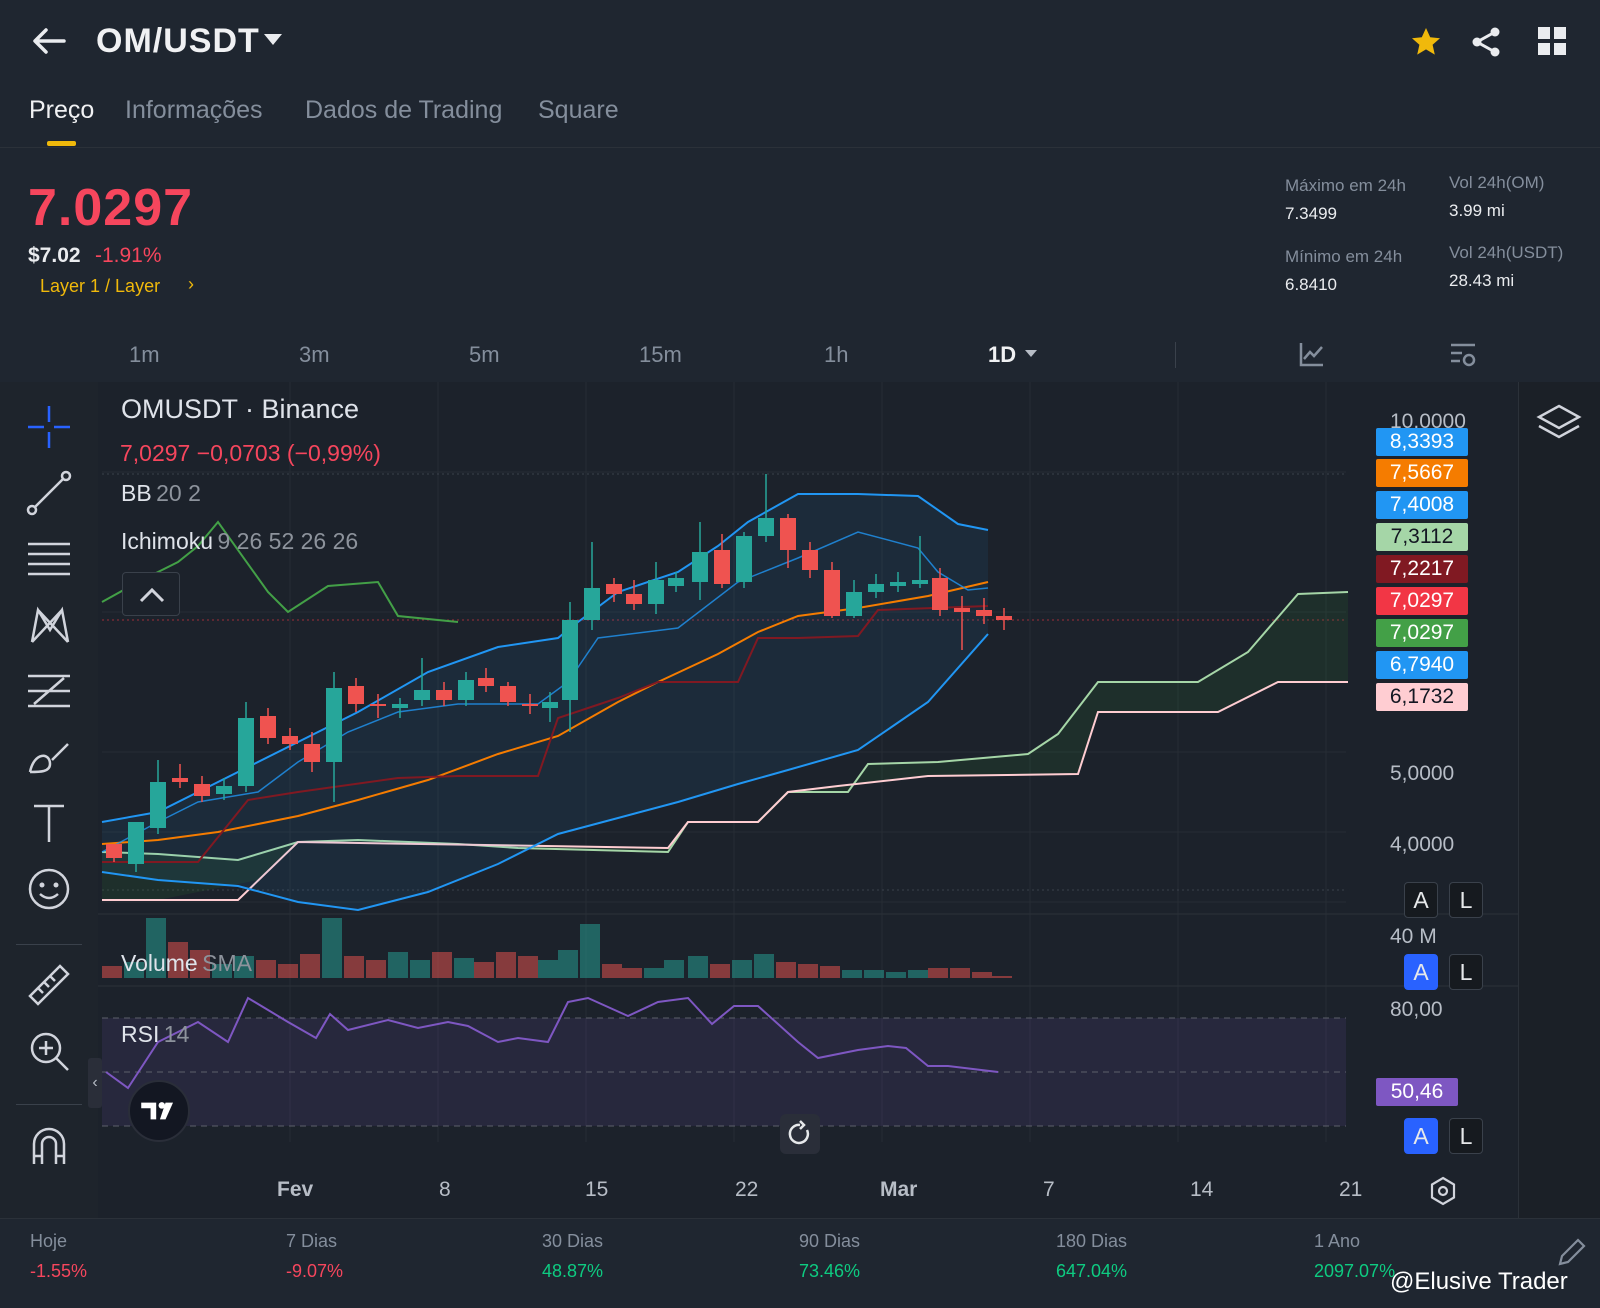 This screenshot has width=1600, height=1308. Describe the element at coordinates (49, 493) in the screenshot. I see `trend-line-icon` at that location.